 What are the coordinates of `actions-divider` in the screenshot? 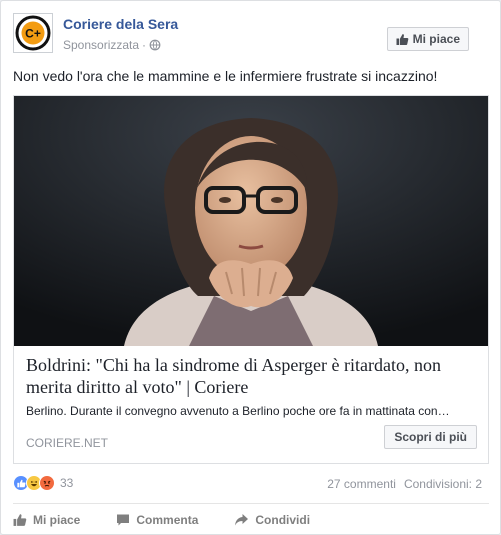 It's located at (251, 503).